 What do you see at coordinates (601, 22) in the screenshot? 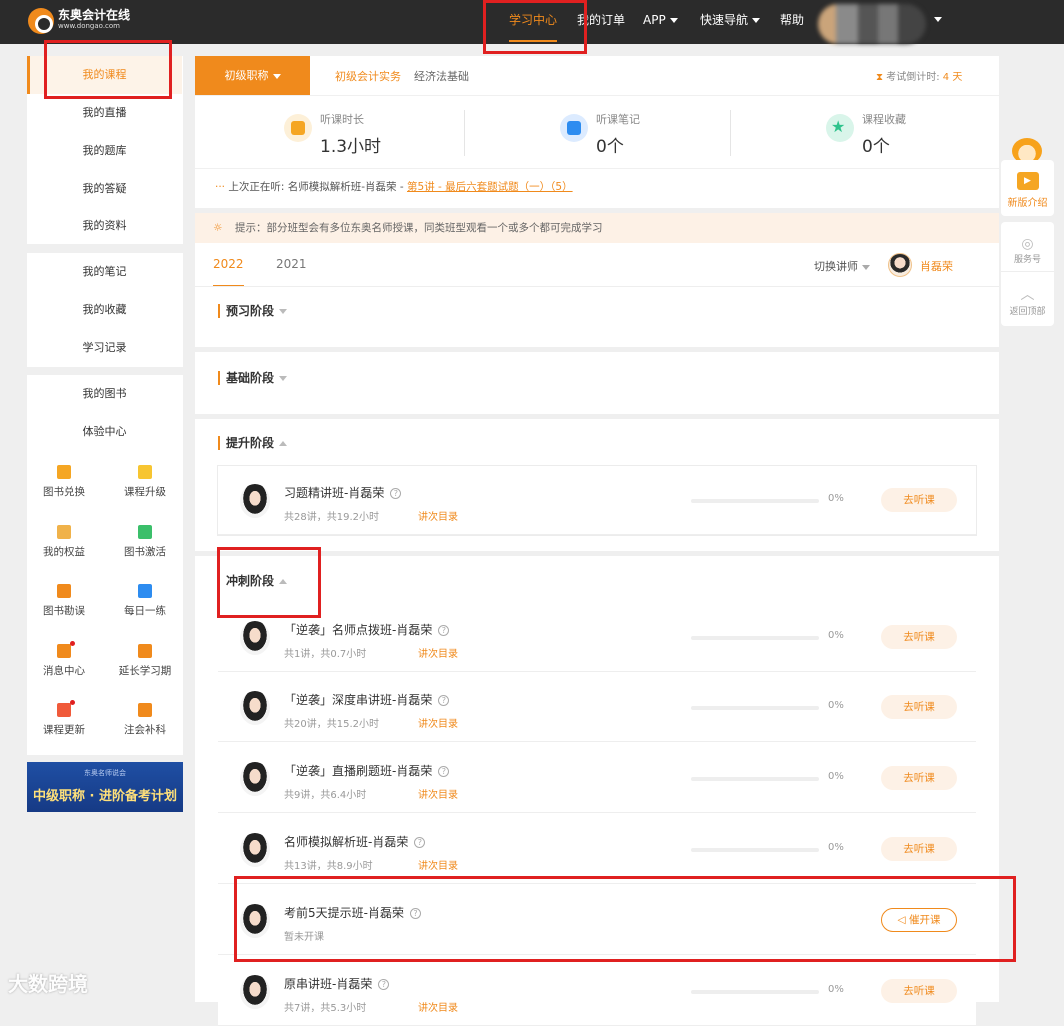
I see `nav-my-orders: 我的订单` at bounding box center [601, 22].